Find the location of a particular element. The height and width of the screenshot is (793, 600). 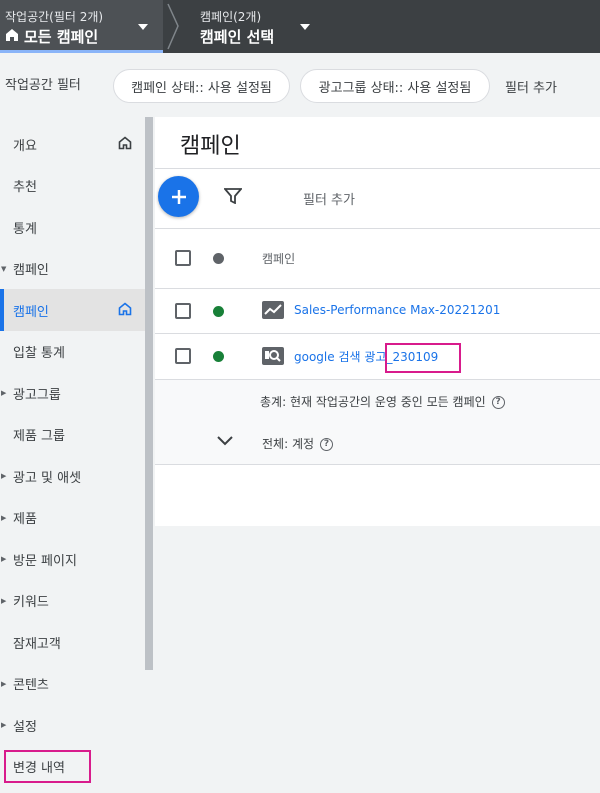

search-campaign-icon is located at coordinates (273, 358).